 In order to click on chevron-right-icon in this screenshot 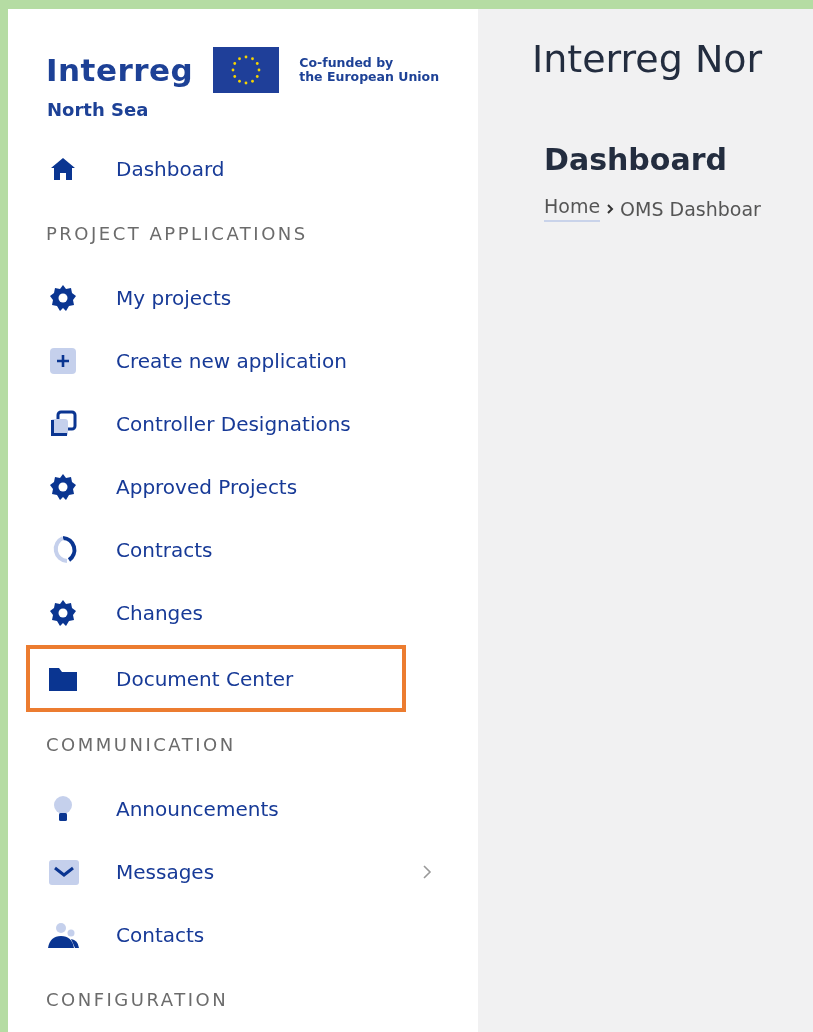, I will do `click(610, 208)`.